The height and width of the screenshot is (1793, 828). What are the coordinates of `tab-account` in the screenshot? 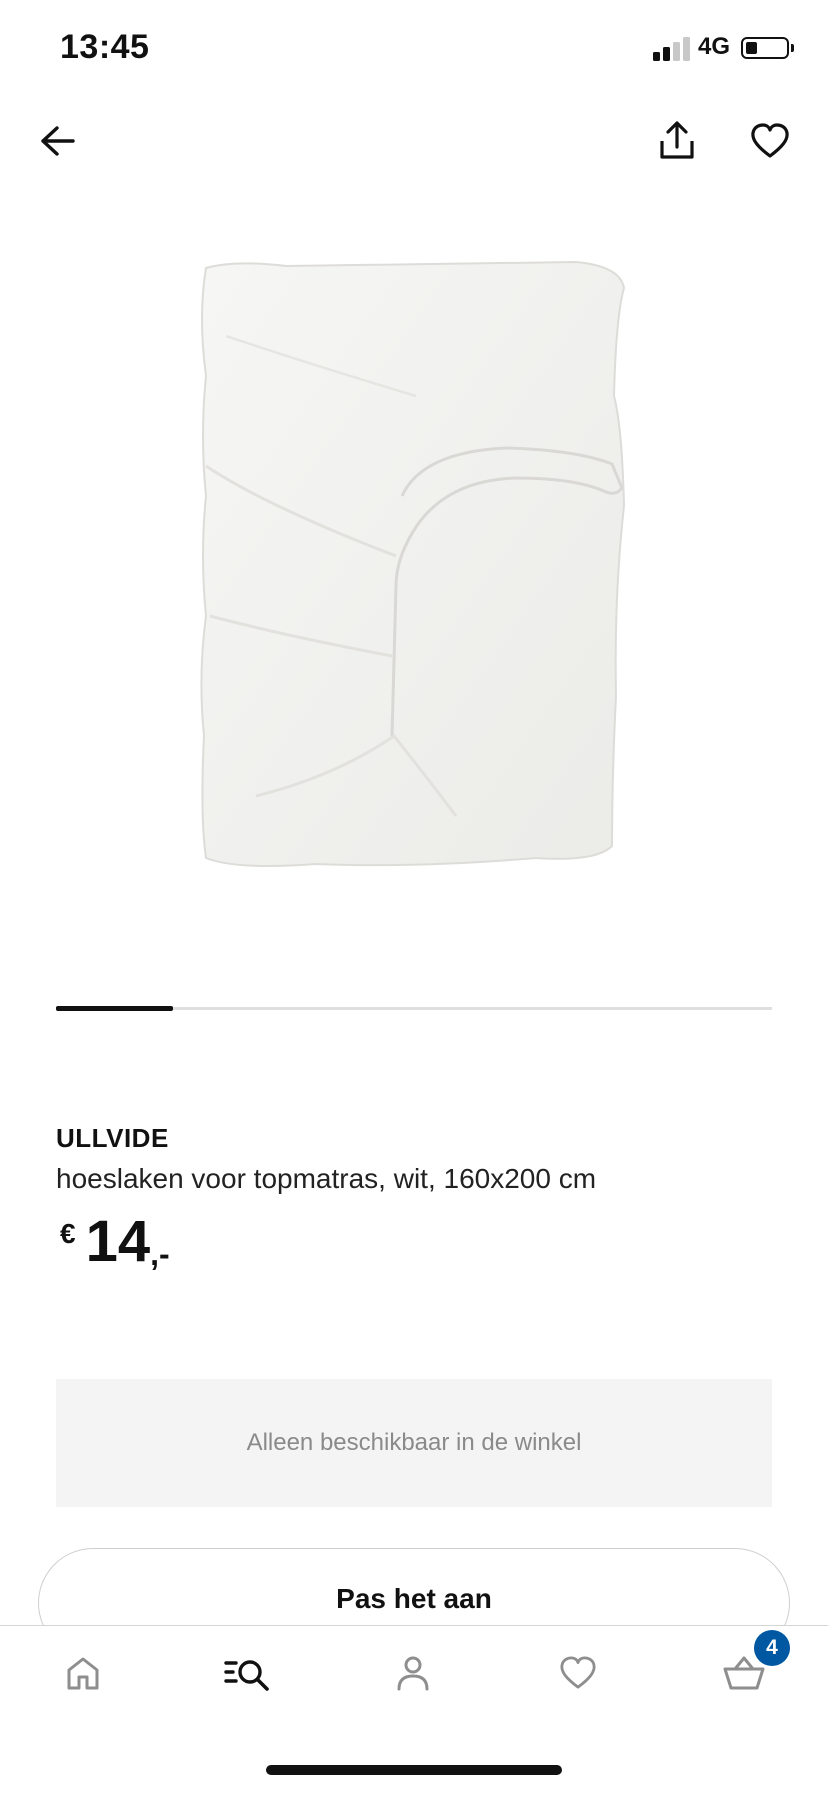 It's located at (413, 1673).